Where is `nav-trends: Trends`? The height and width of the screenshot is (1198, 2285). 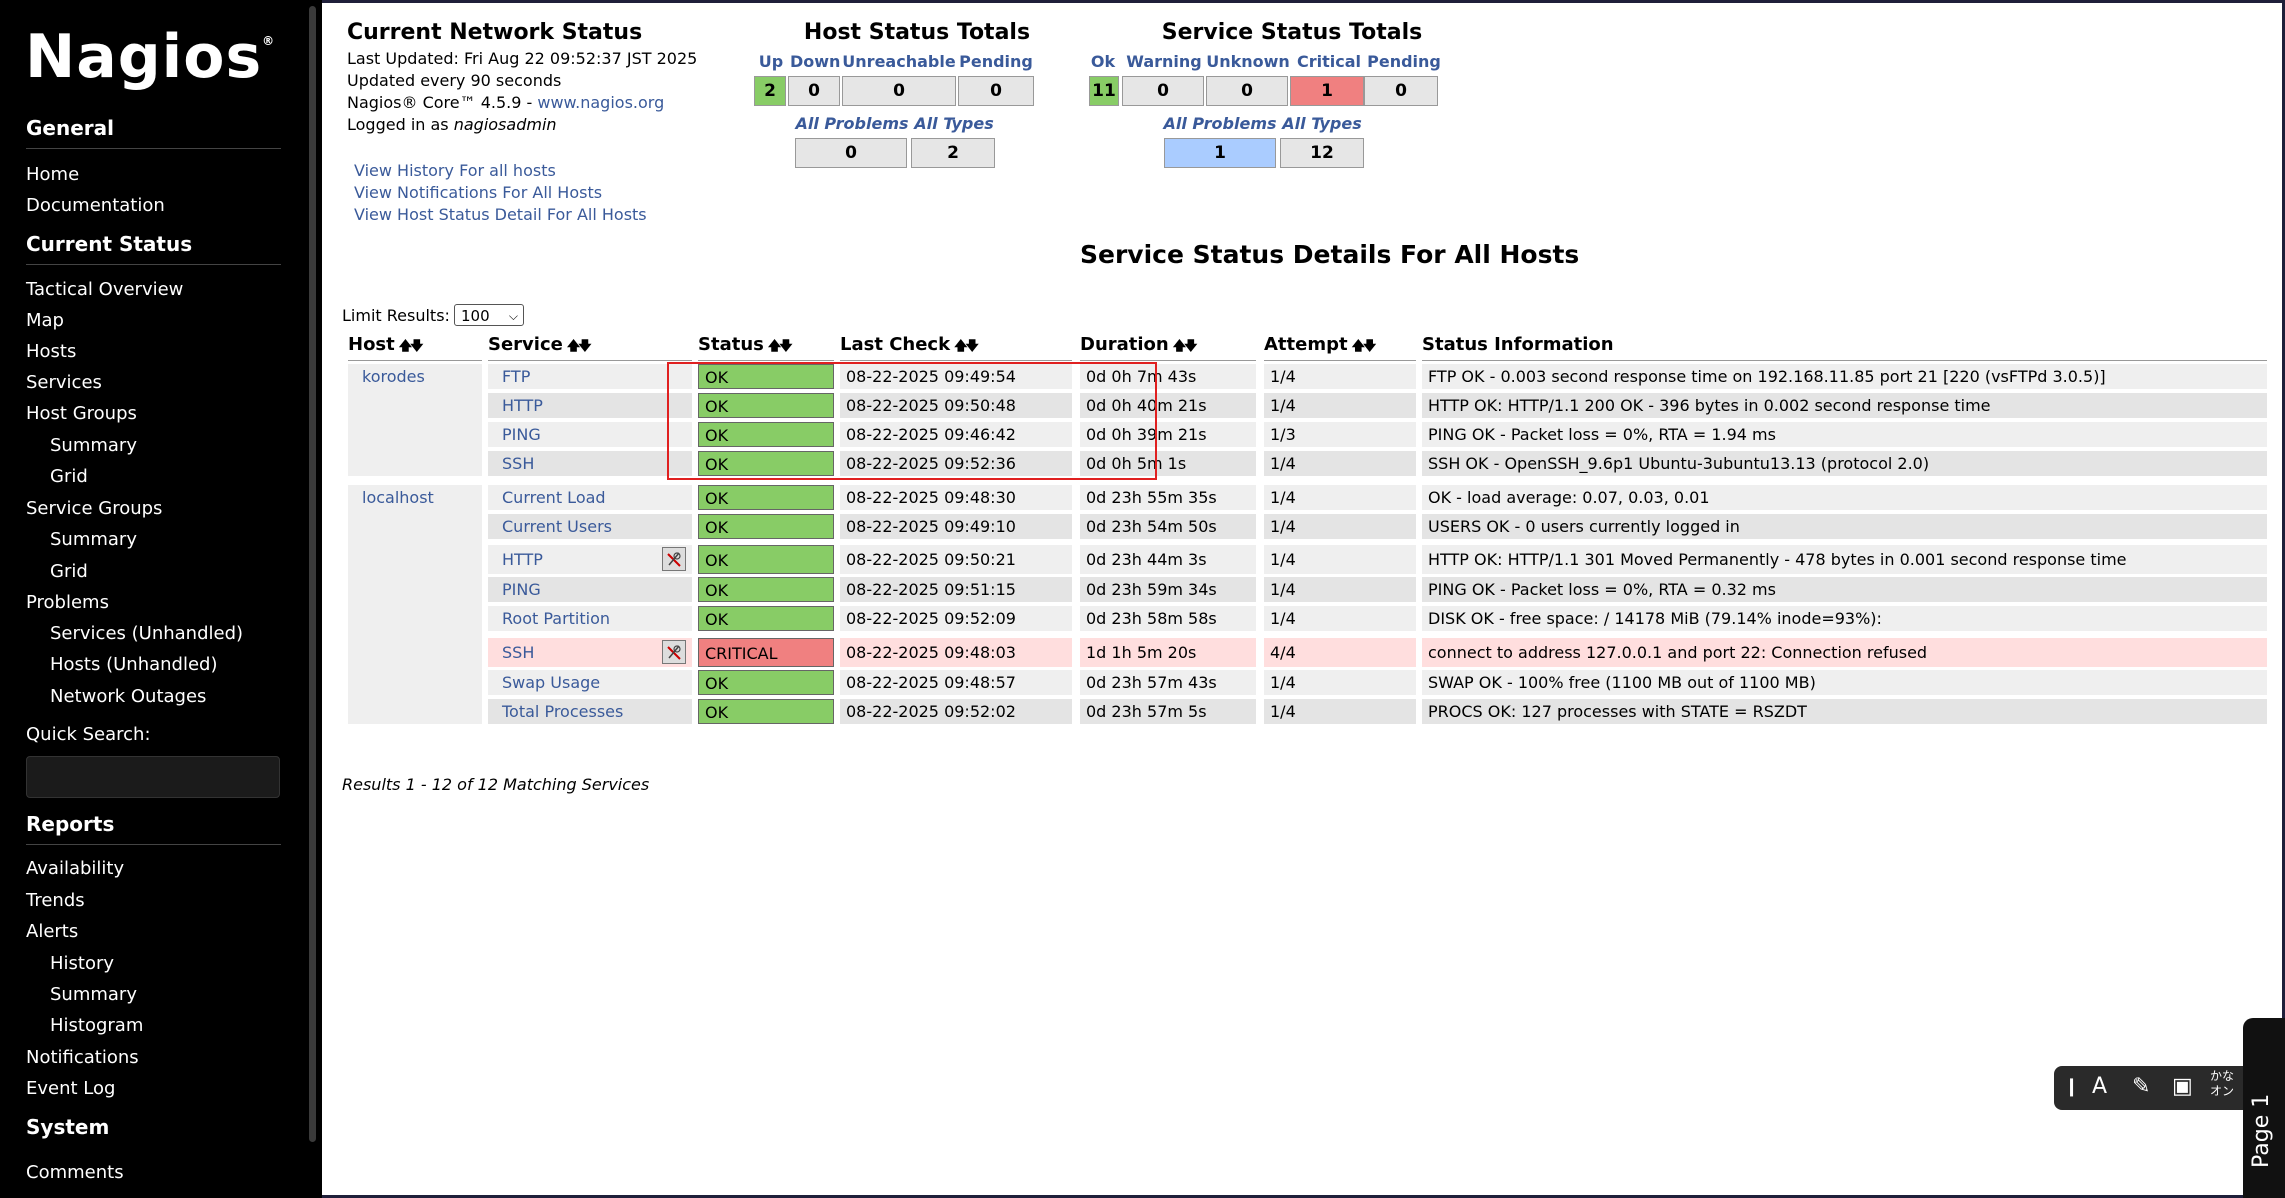 nav-trends: Trends is located at coordinates (55, 900).